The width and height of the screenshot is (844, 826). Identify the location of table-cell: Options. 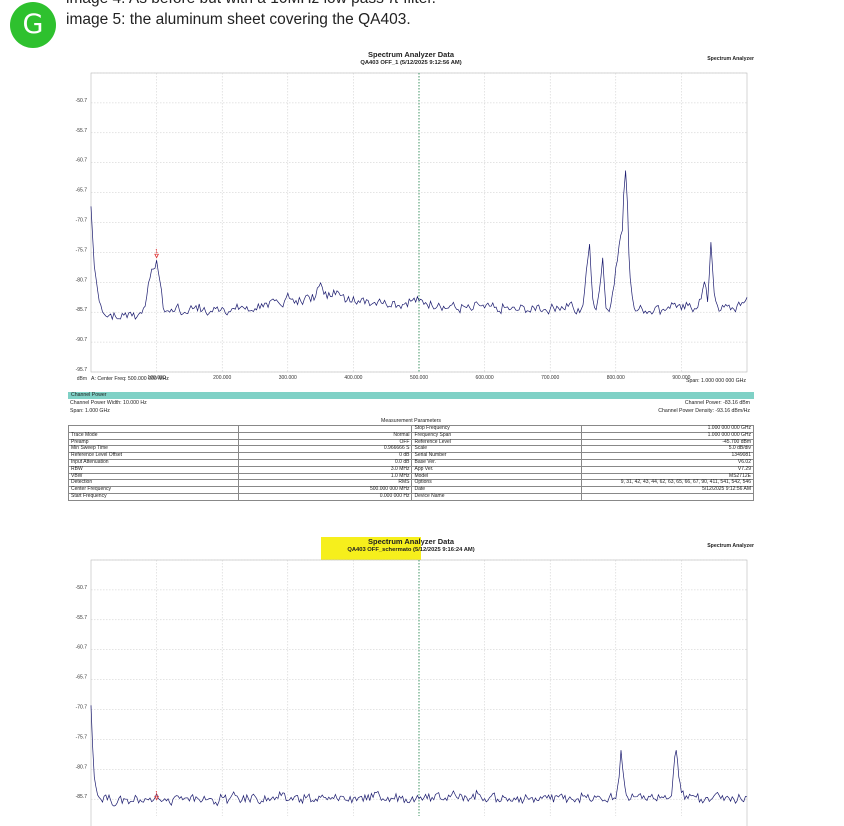
(497, 483).